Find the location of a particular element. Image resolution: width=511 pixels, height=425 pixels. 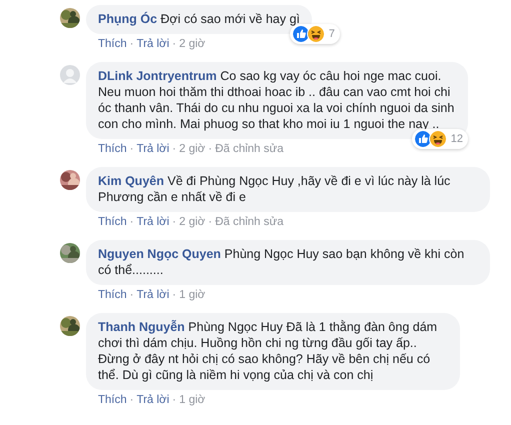

author-link: Phụng Óc is located at coordinates (128, 19).